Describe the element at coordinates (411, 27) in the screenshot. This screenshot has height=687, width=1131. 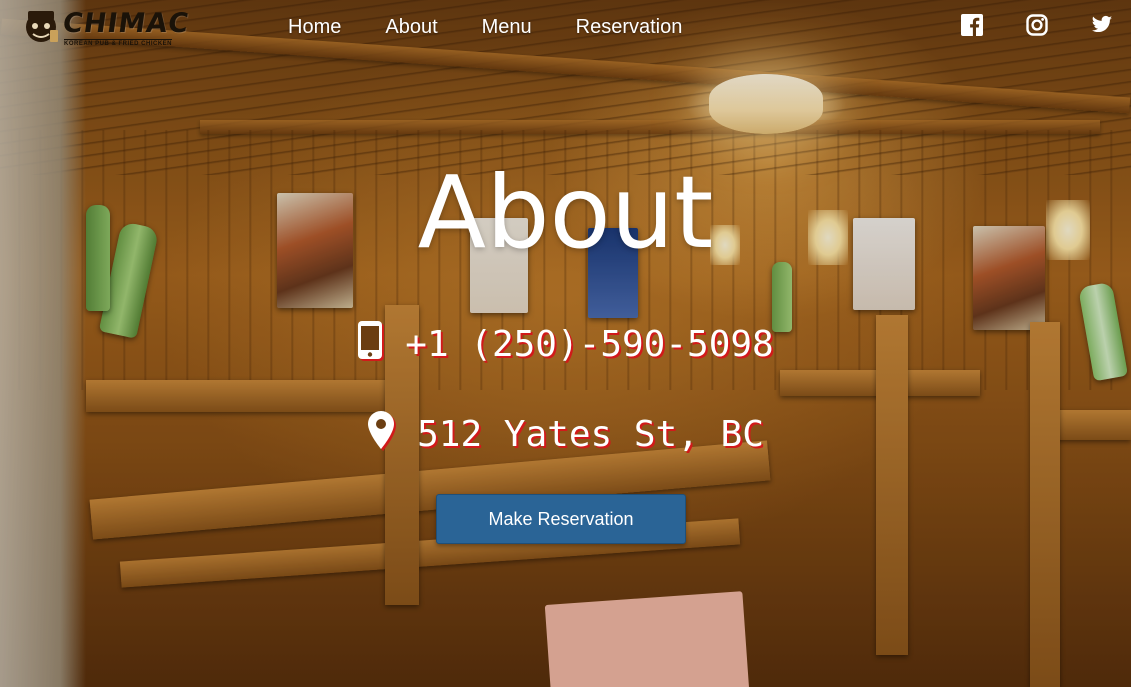
I see `nav-item-about: About` at that location.